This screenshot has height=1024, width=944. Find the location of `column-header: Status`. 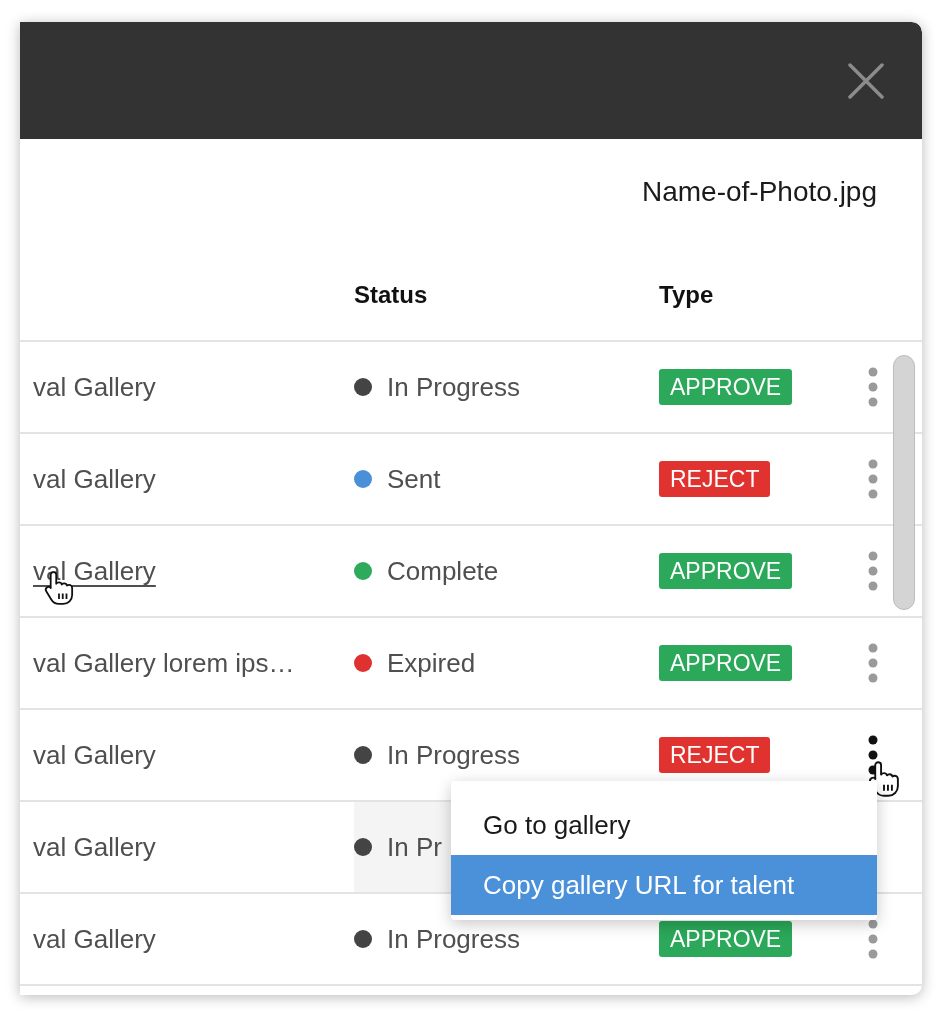

column-header: Status is located at coordinates (391, 294).